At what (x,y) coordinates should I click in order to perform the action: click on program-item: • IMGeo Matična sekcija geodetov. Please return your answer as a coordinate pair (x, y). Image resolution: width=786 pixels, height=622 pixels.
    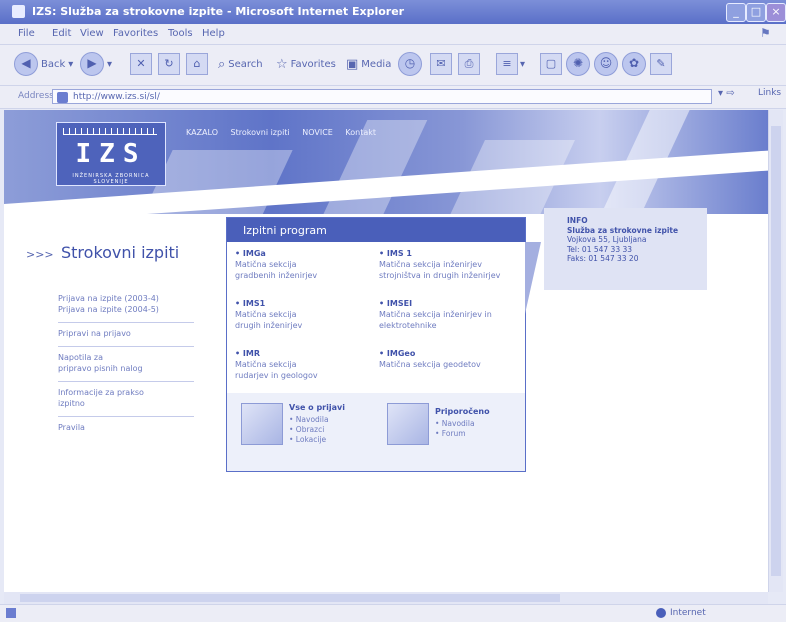
    Looking at the image, I should click on (449, 359).